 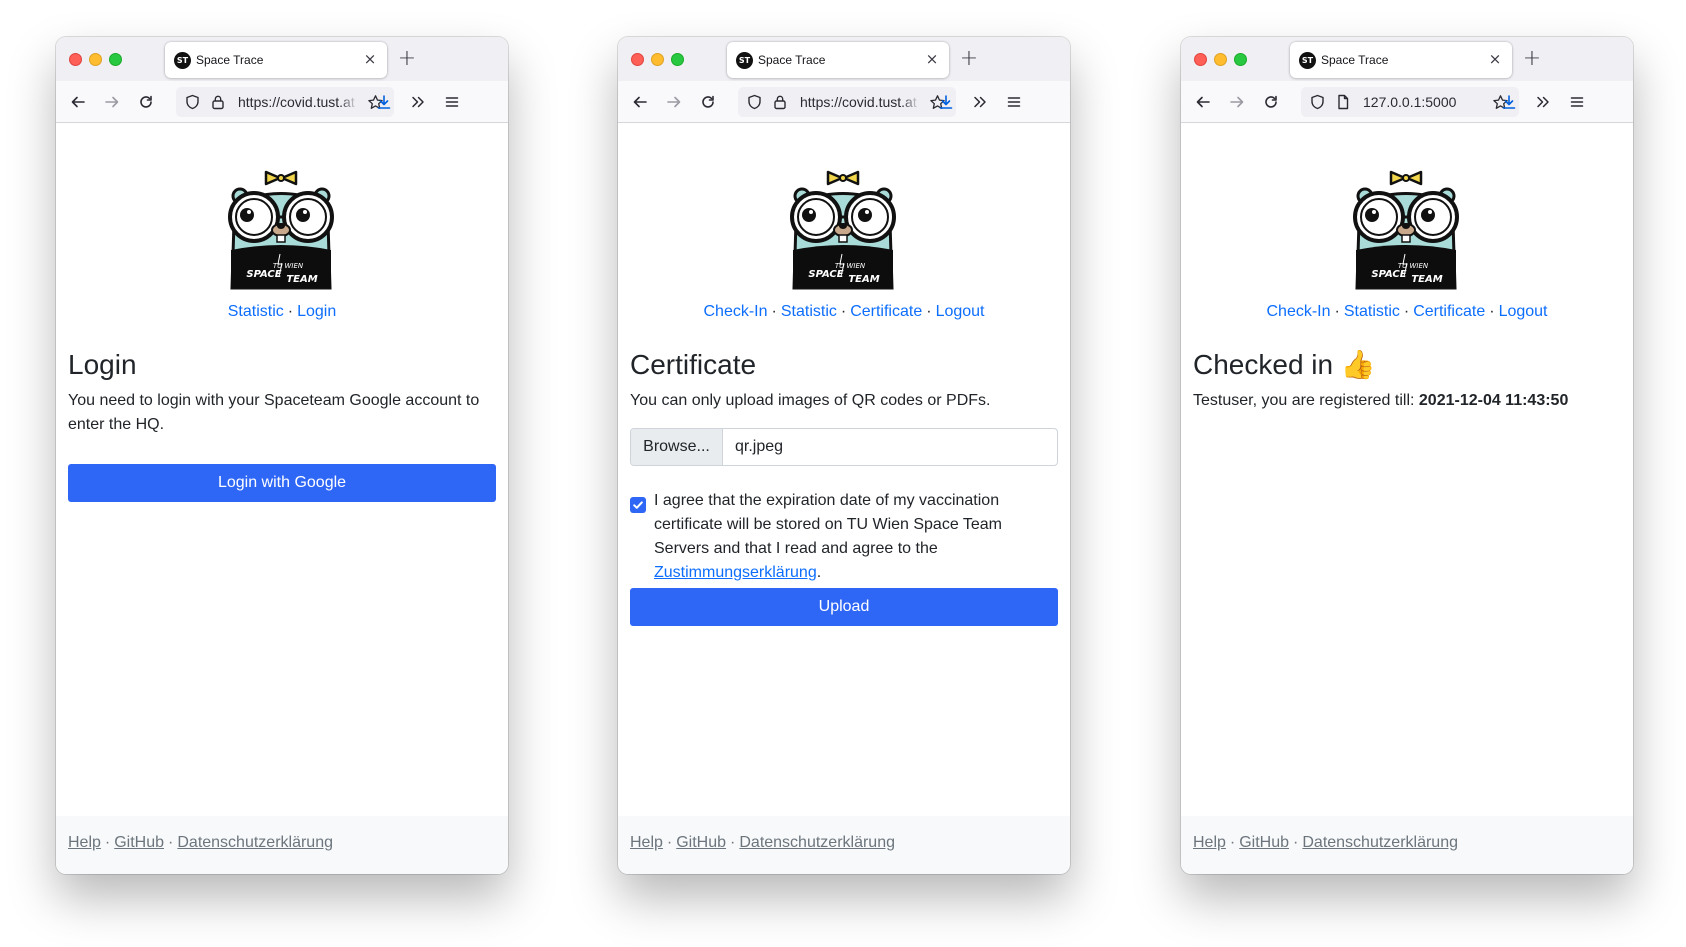 I want to click on nav-link-login: Login, so click(x=316, y=311).